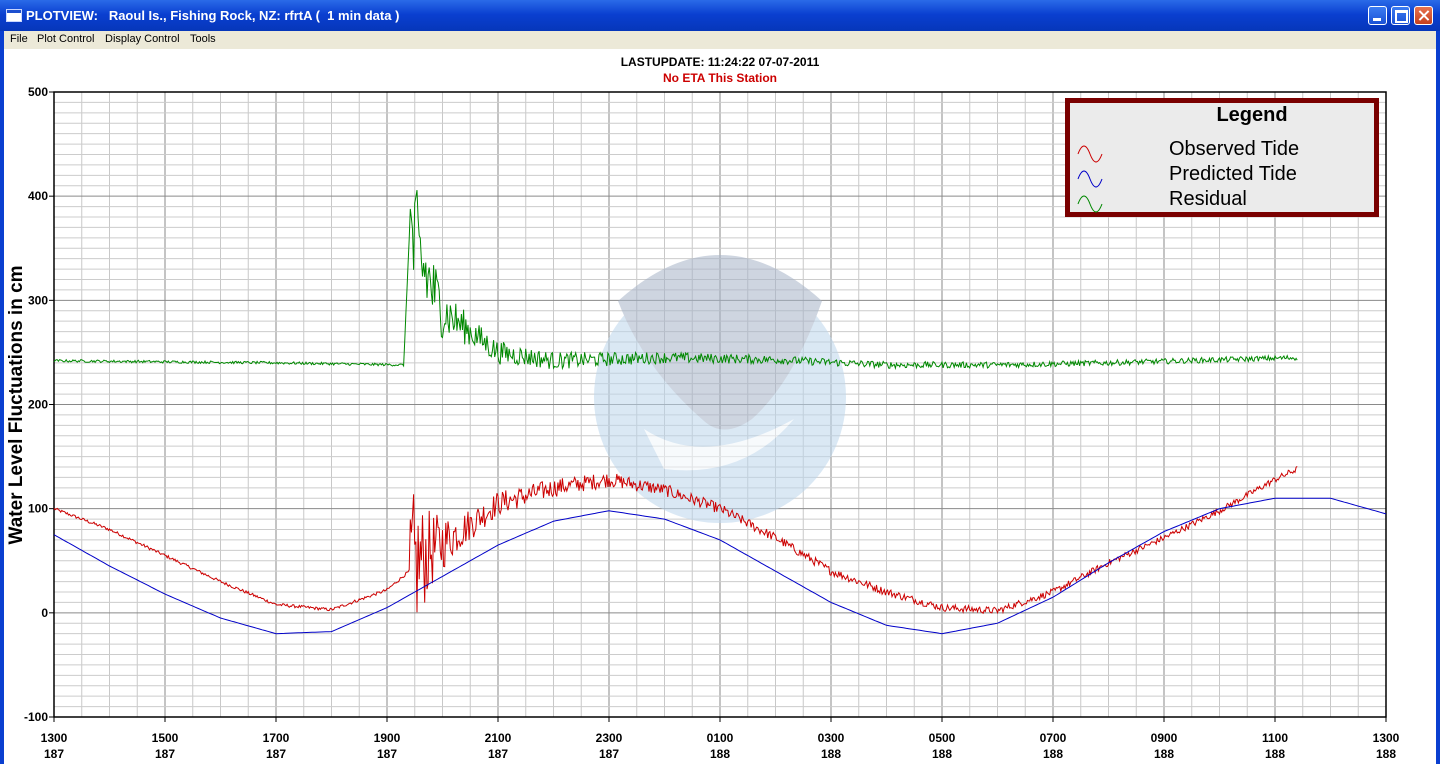  Describe the element at coordinates (831, 738) in the screenshot. I see `x-tick-time-label: 0300` at that location.